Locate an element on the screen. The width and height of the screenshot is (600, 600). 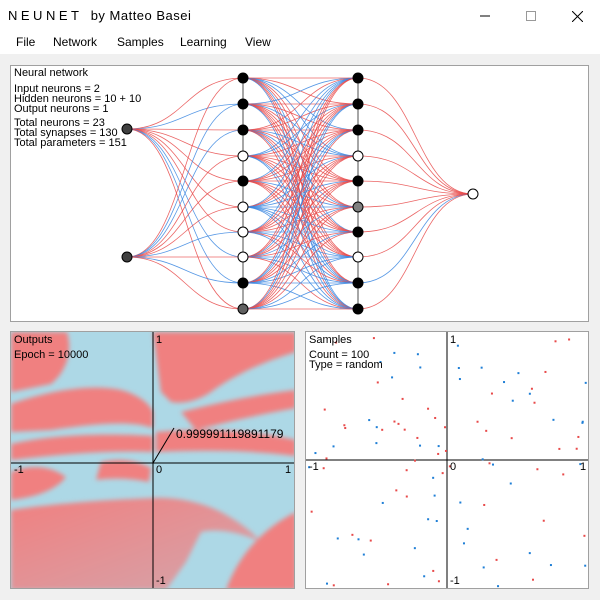
samples-tick-origin: 0 is located at coordinates (453, 467).